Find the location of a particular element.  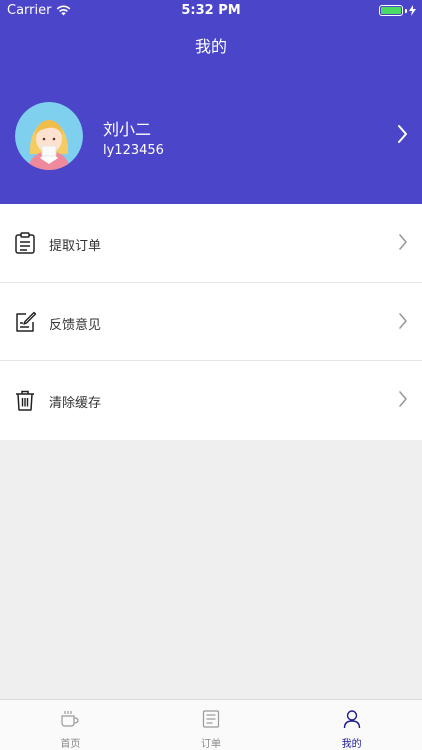

tab-bar: 首页 订单 我的 is located at coordinates (211, 724).